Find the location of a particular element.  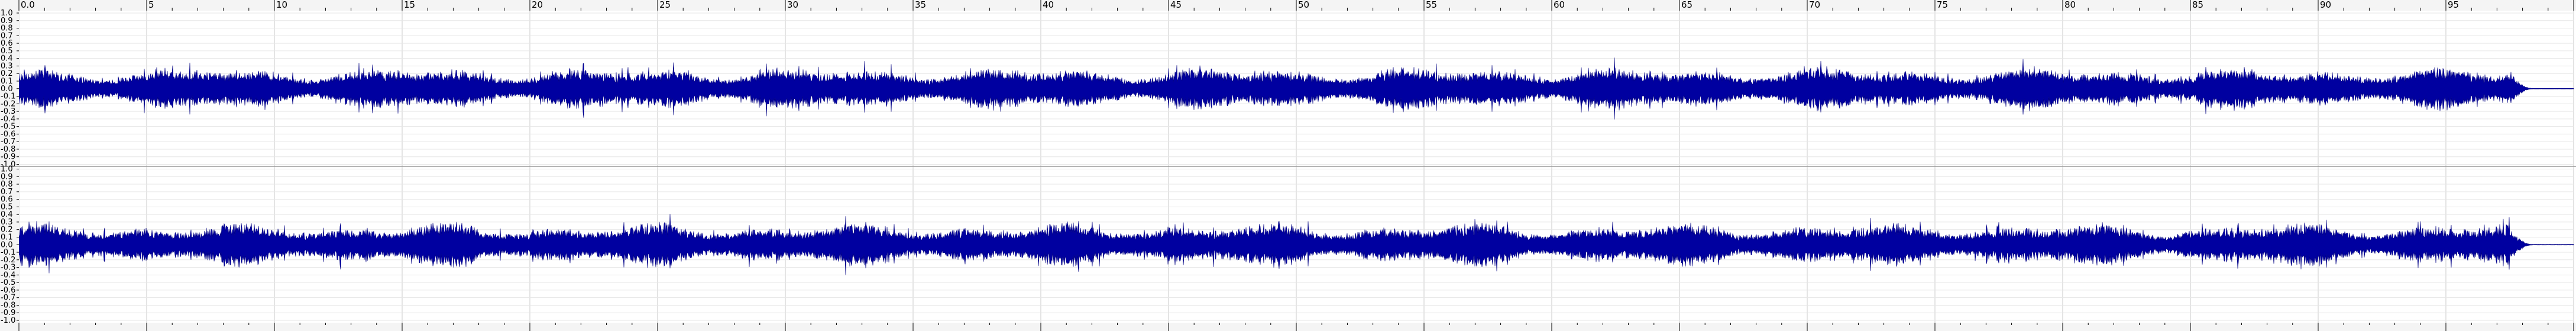

time-label: 40 is located at coordinates (1049, 5).